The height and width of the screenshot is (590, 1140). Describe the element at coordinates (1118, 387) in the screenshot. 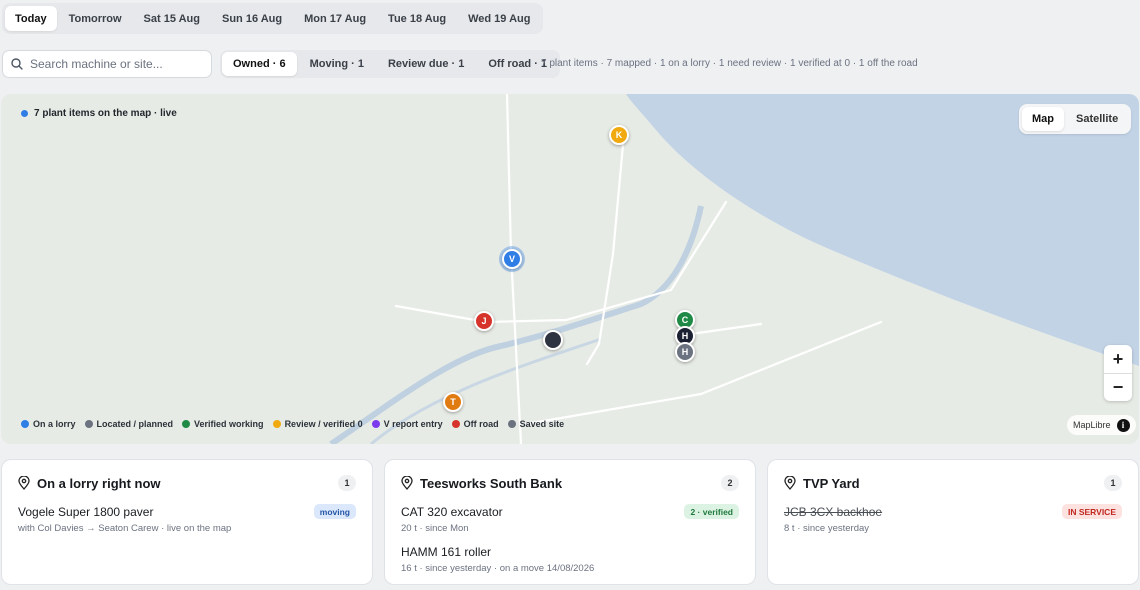

I see `zoom-out-button: −` at that location.